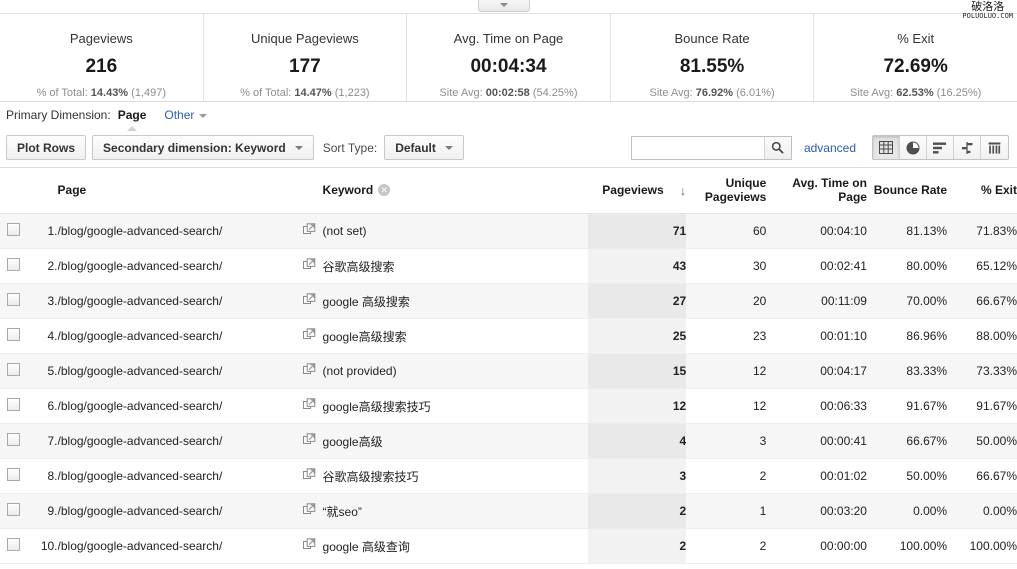 This screenshot has width=1017, height=569. Describe the element at coordinates (455, 191) in the screenshot. I see `header-keyword: Keyword ✕` at that location.